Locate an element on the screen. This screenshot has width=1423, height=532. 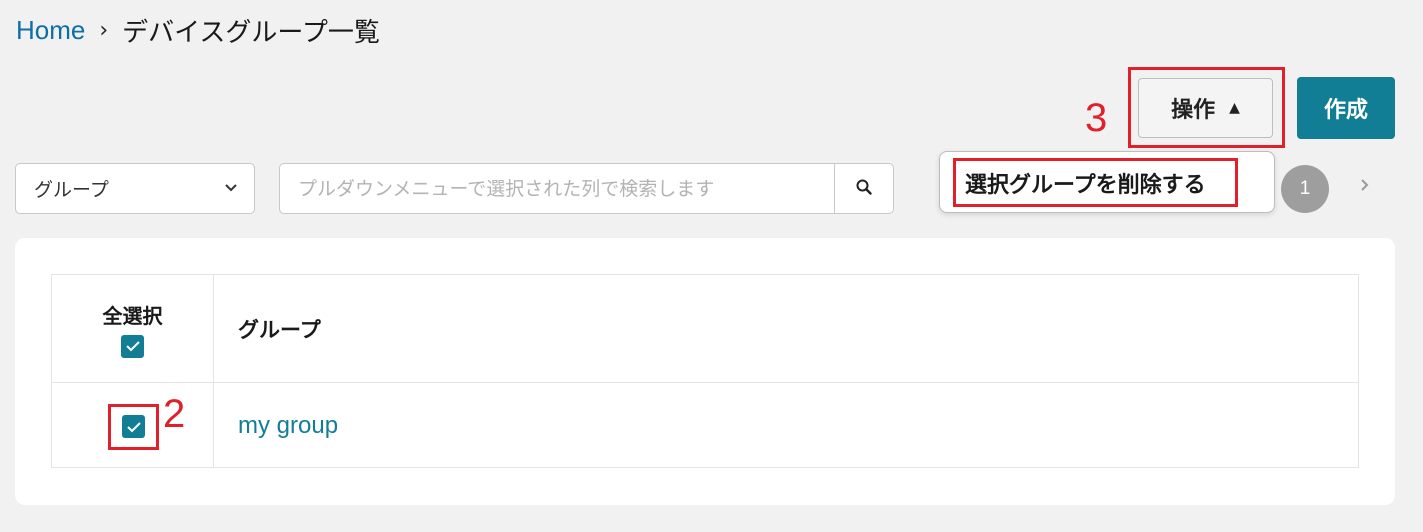
operations-button-label: 操作 is located at coordinates (1193, 110).